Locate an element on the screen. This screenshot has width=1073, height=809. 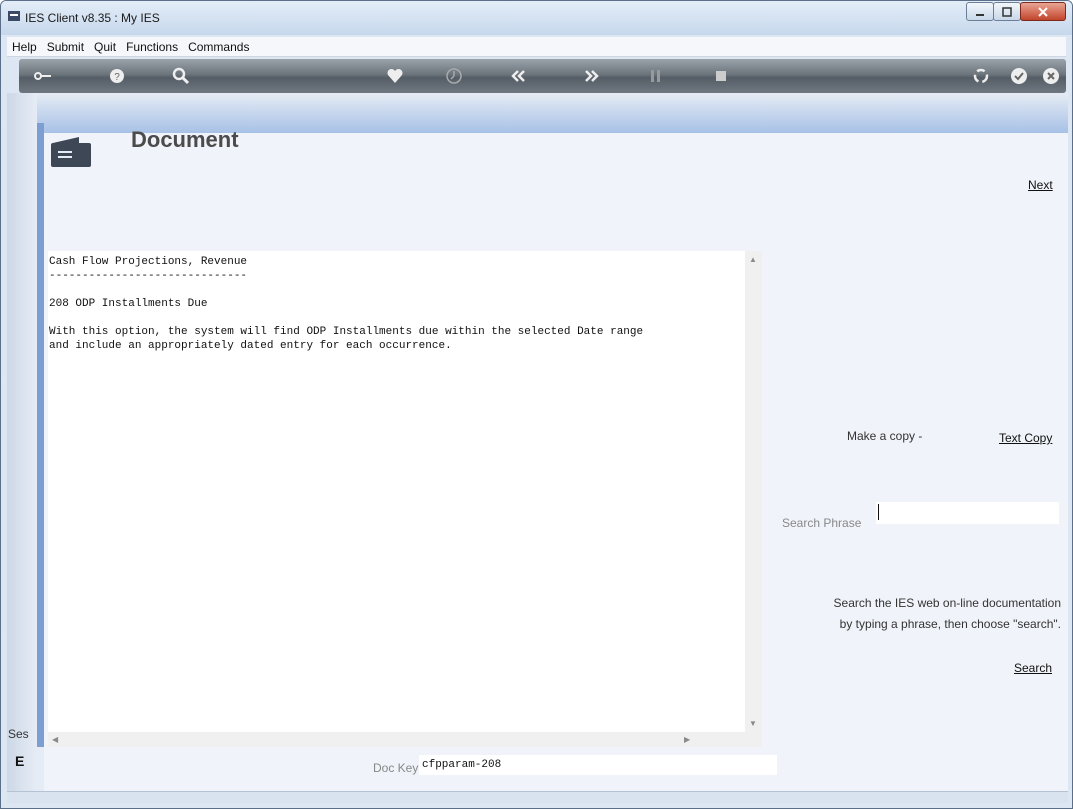
key-icon is located at coordinates (43, 76).